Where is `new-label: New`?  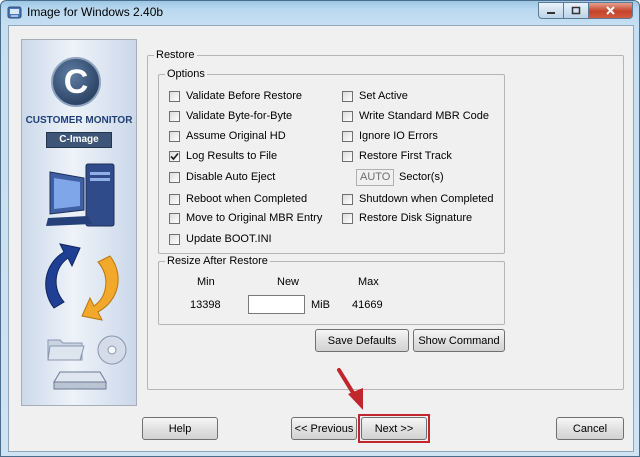
new-label: New is located at coordinates (288, 282).